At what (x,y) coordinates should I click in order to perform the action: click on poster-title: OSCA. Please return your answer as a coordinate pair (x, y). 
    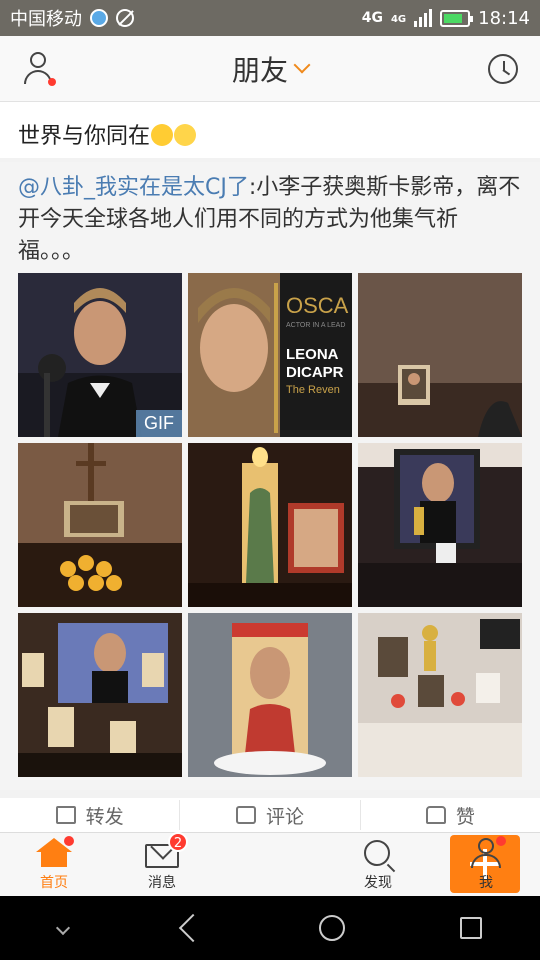
    Looking at the image, I should click on (317, 305).